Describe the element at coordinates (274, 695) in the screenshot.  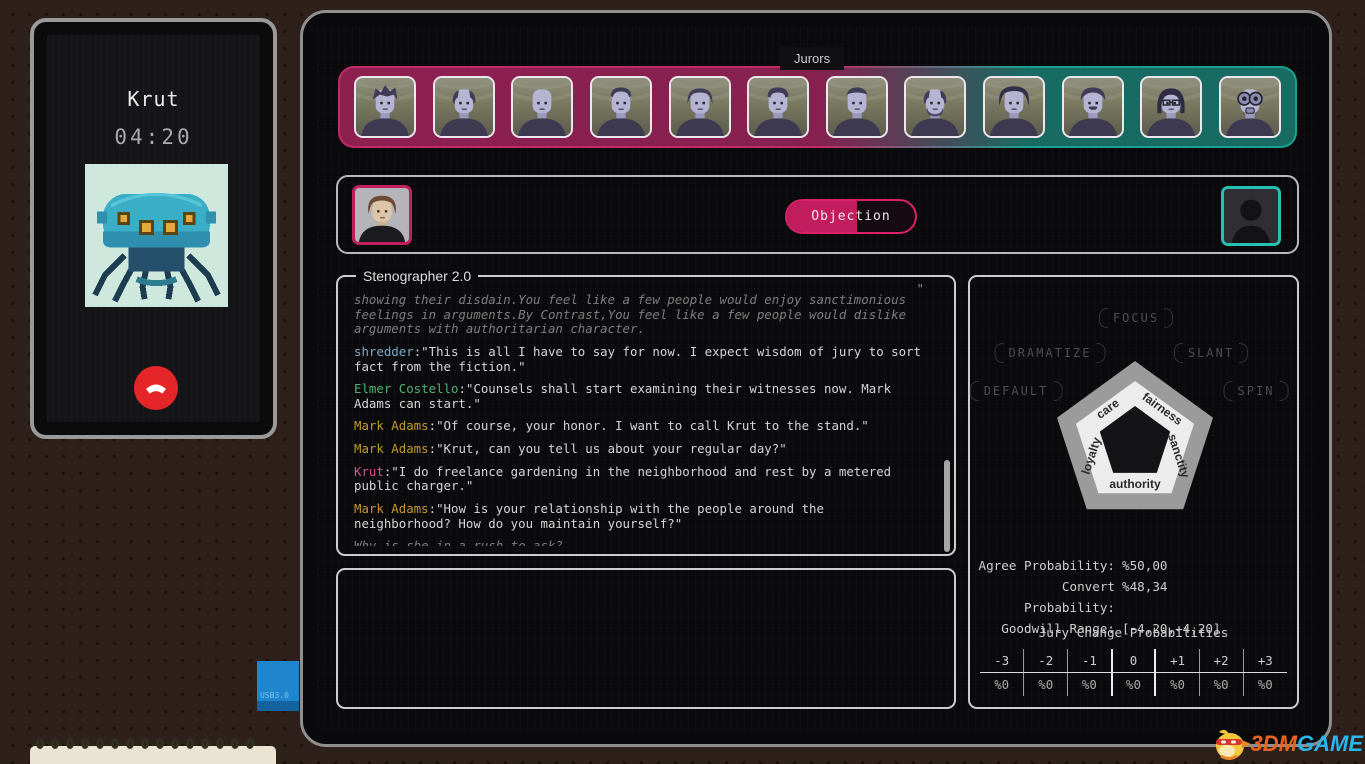
I see `usb-label: USB3.0` at that location.